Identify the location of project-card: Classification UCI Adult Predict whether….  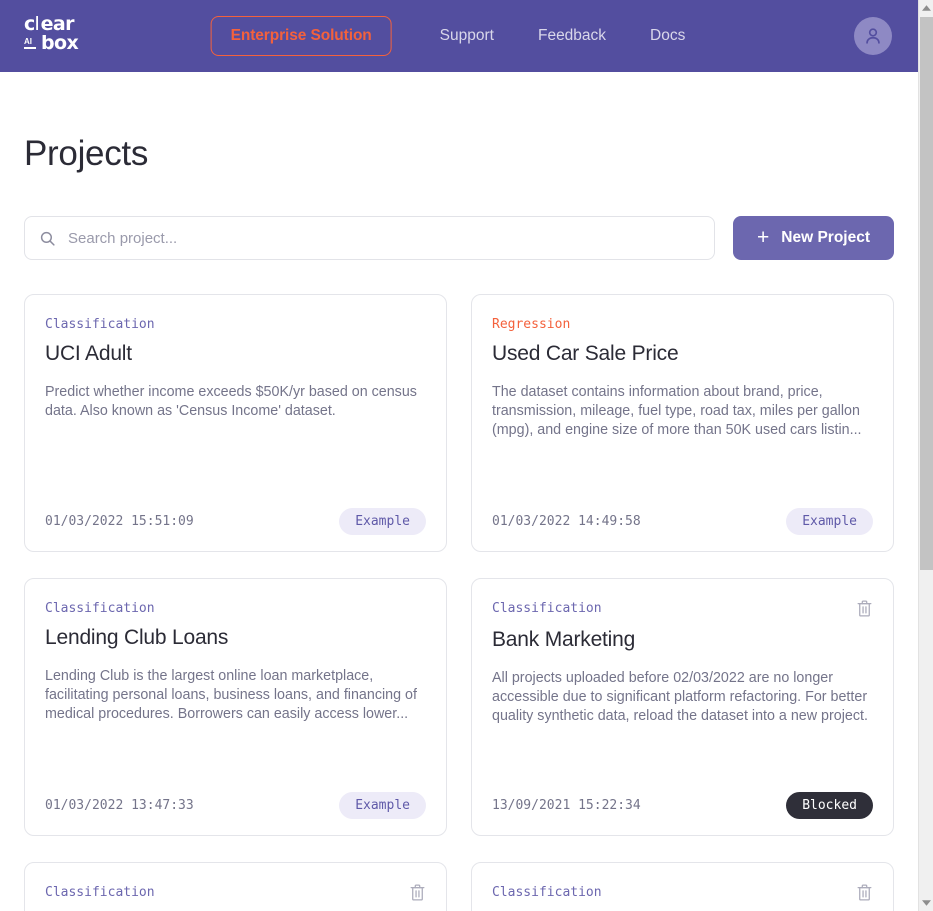
(235, 423).